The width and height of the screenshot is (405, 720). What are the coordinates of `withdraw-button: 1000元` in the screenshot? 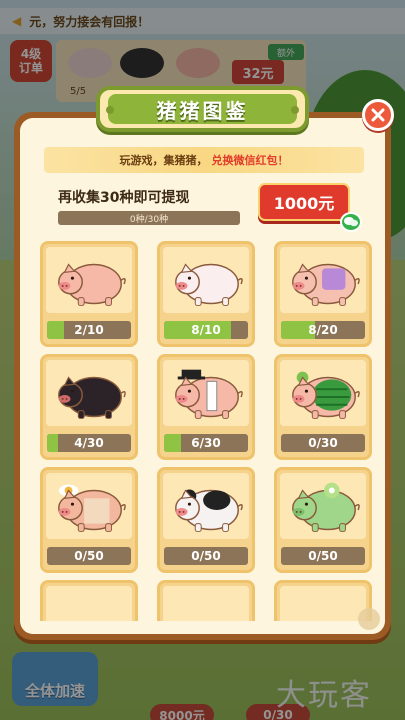 It's located at (304, 202).